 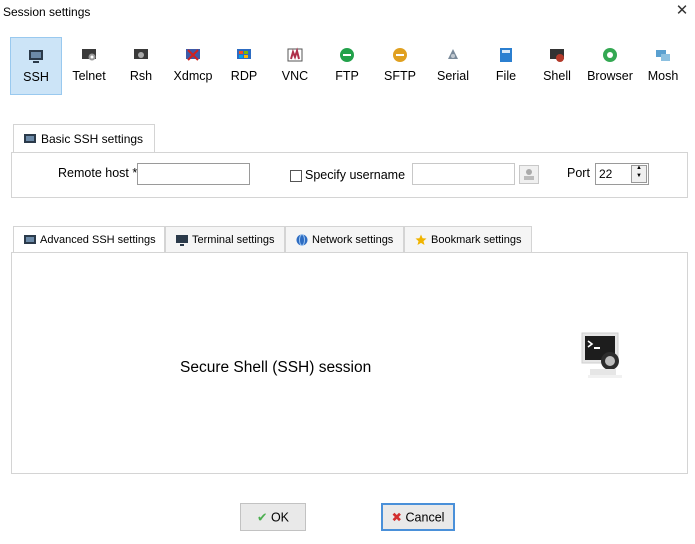 What do you see at coordinates (601, 355) in the screenshot?
I see `ssh-session-illustration-icon` at bounding box center [601, 355].